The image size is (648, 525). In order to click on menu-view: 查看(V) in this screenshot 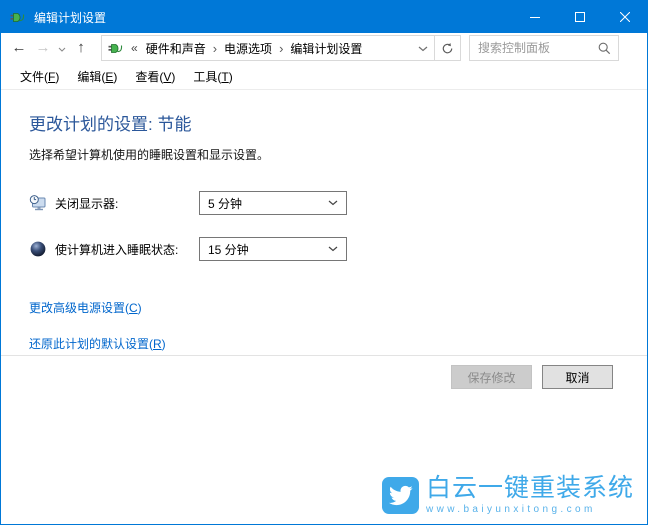, I will do `click(155, 76)`.